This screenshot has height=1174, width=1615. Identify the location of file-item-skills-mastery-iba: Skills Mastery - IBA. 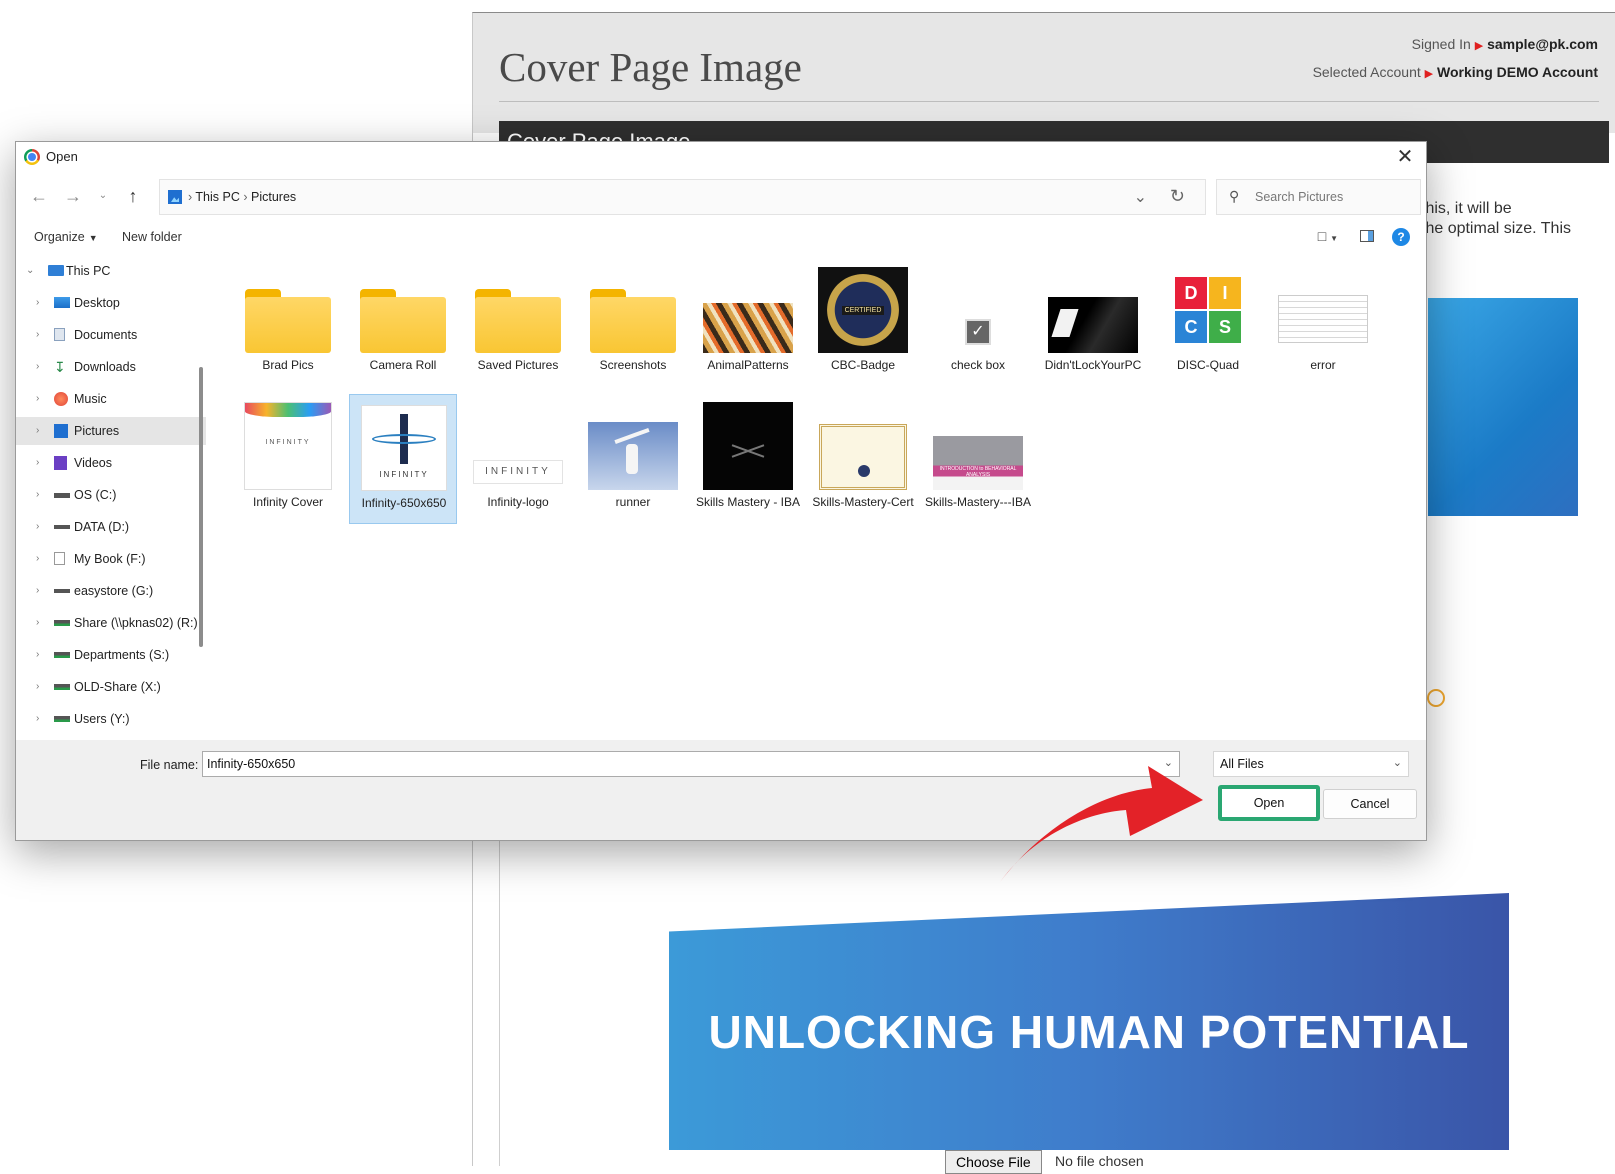
(748, 459).